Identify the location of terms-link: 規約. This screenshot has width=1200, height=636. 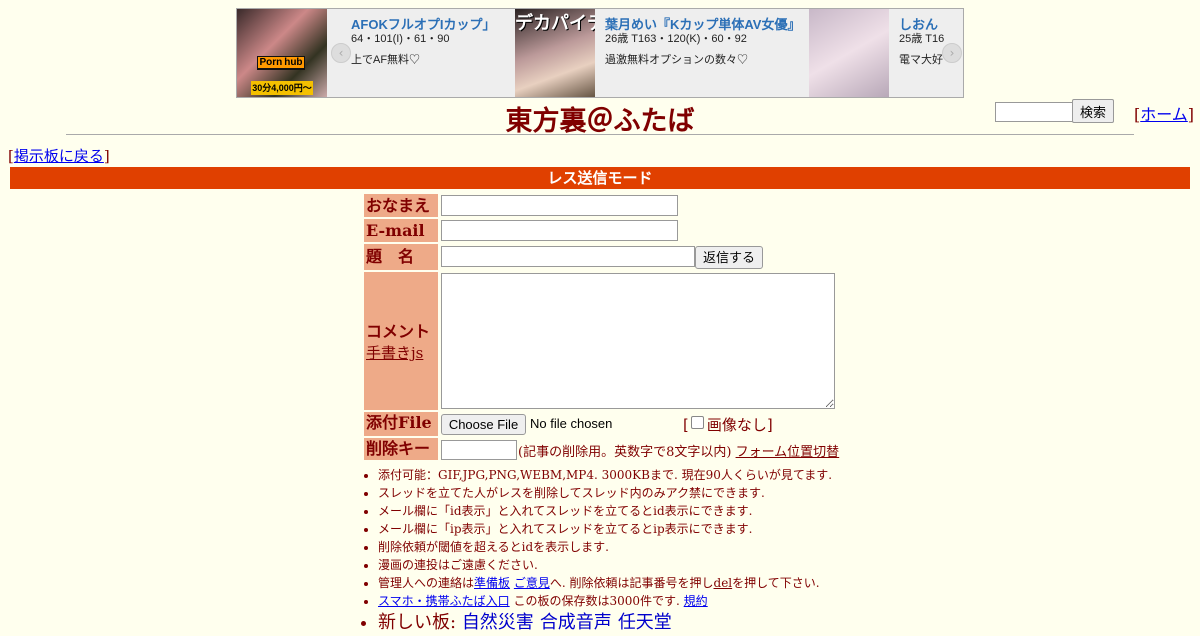
(696, 601).